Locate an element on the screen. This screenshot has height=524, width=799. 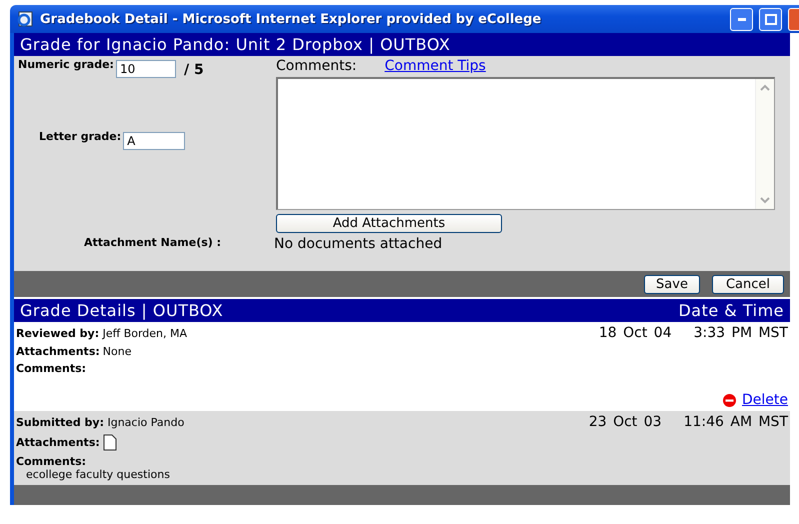
maximize-button is located at coordinates (770, 19).